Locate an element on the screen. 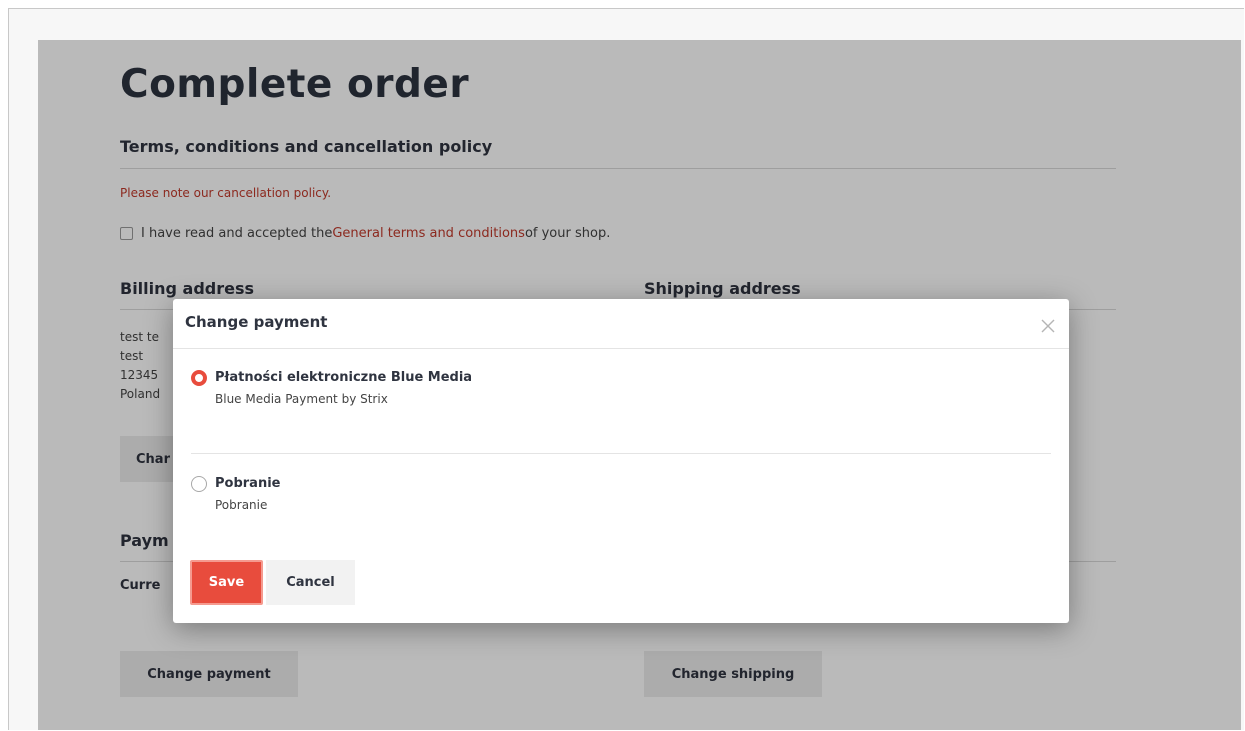  payment-option-pobranie: Pobranie Pobranie is located at coordinates (235, 494).